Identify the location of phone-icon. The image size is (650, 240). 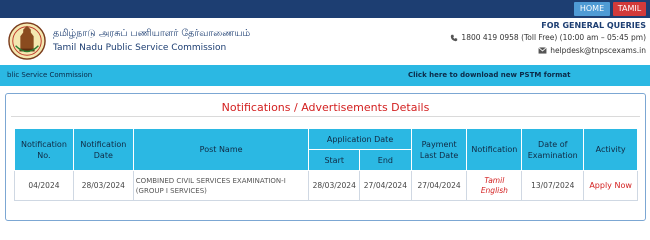
(454, 37).